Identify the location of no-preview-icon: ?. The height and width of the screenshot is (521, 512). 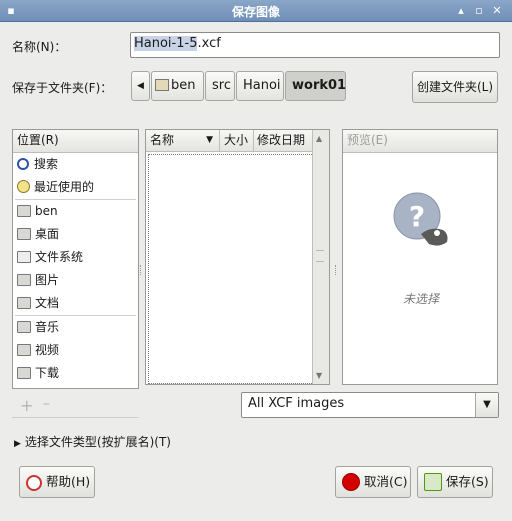
(420, 219).